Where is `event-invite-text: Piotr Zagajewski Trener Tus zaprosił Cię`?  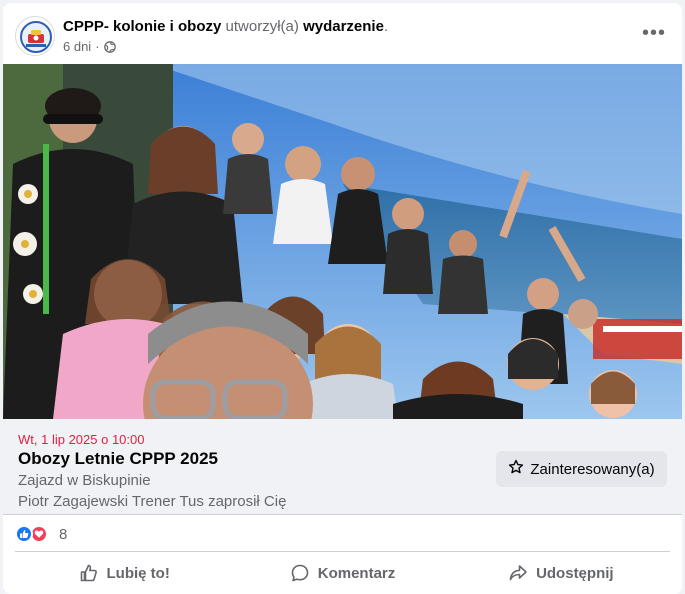 event-invite-text: Piotr Zagajewski Trener Tus zaprosił Cię is located at coordinates (152, 501).